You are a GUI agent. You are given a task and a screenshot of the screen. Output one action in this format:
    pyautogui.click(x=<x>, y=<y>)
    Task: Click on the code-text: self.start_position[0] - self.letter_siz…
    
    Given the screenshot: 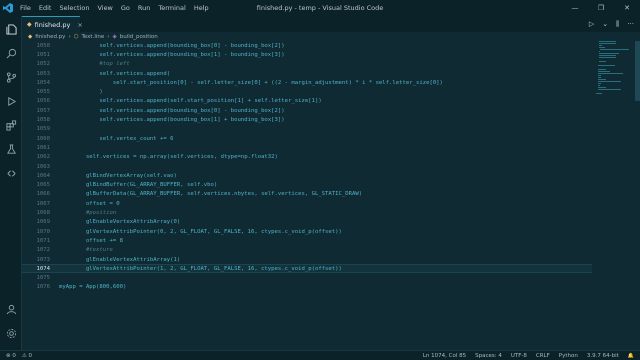 What is the action you would take?
    pyautogui.click(x=251, y=83)
    